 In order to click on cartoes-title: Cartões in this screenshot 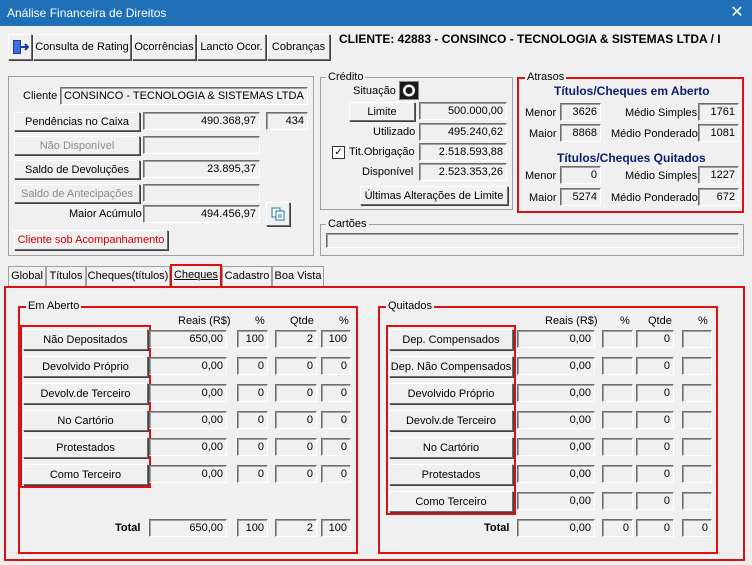, I will do `click(347, 224)`.